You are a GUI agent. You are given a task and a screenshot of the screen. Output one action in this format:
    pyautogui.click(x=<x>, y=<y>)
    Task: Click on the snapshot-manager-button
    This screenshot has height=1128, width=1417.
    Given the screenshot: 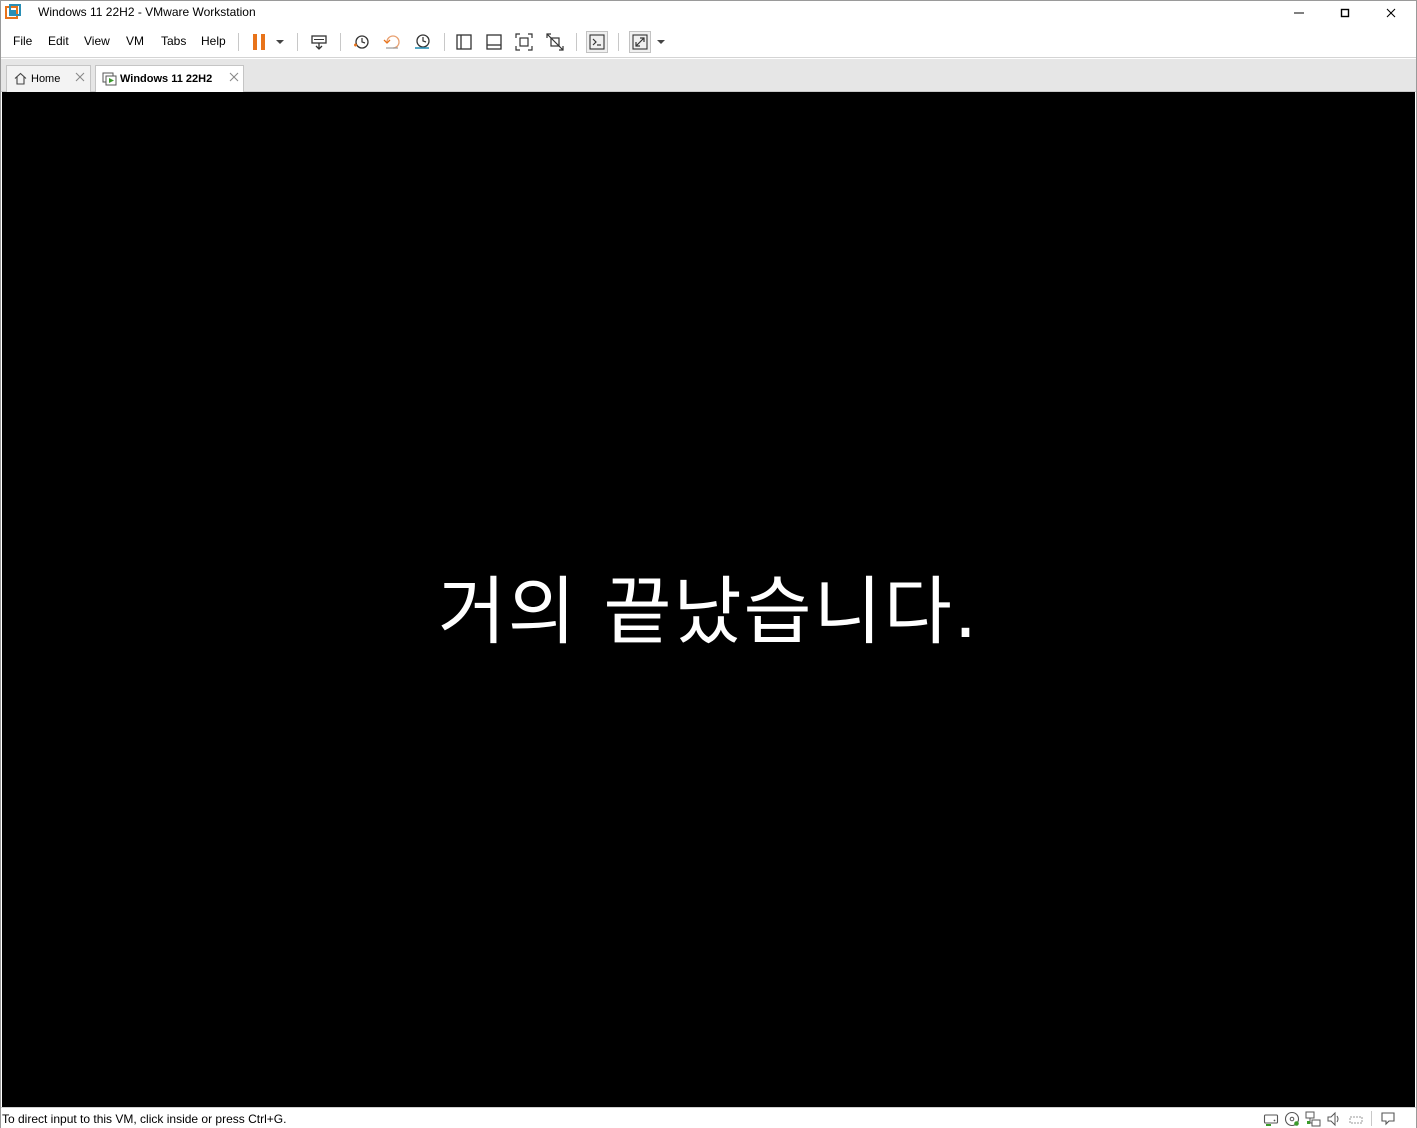 What is the action you would take?
    pyautogui.click(x=422, y=42)
    